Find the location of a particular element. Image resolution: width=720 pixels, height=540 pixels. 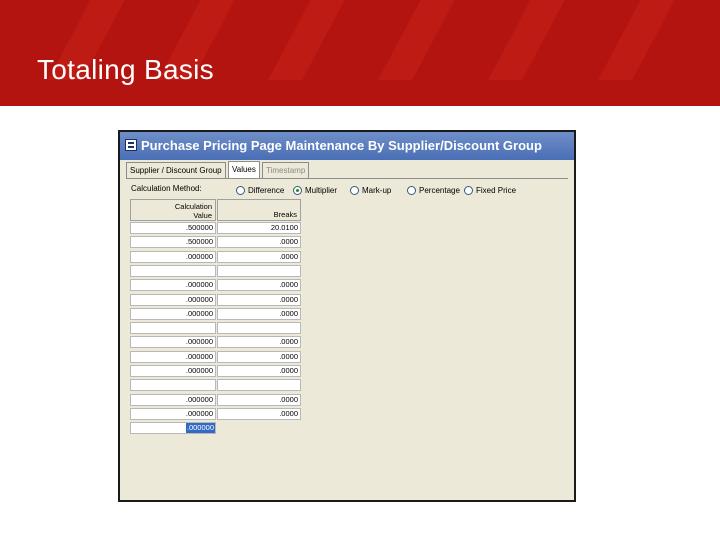

grid-cell-breaks: 20.0100 is located at coordinates (259, 228).